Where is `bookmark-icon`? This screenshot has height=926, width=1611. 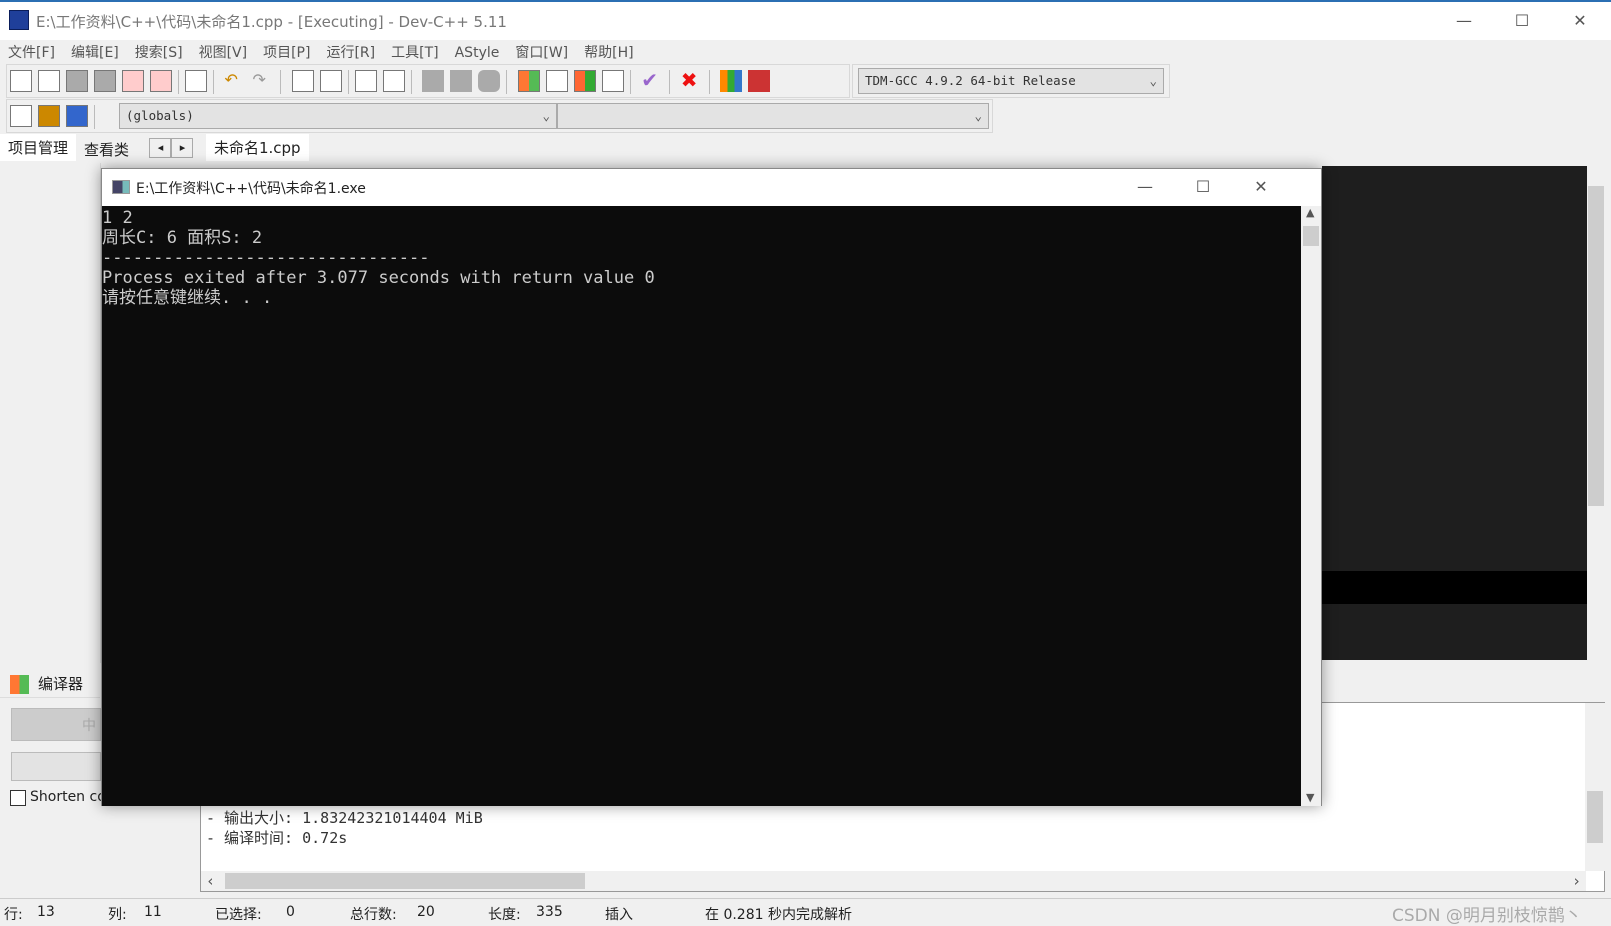
bookmark-icon is located at coordinates (77, 116).